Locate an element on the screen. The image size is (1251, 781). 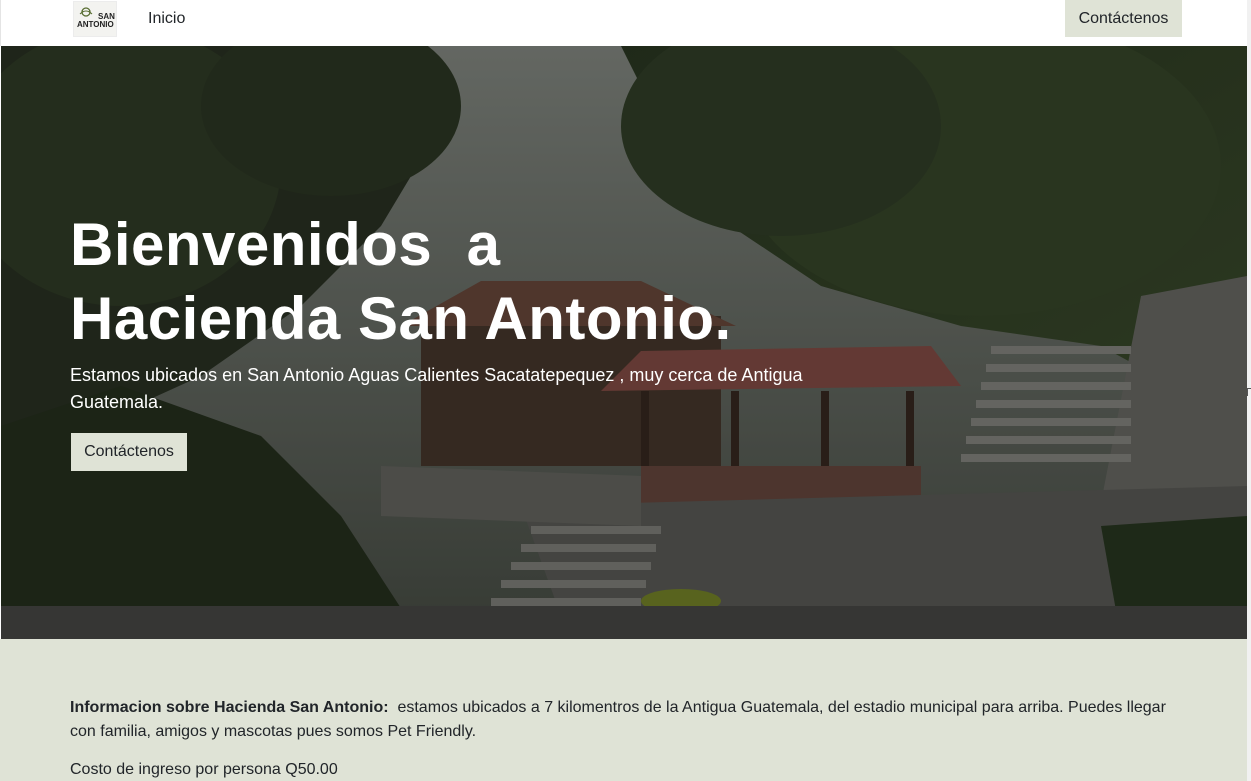
hacienda-logo: SAN ANTONIO is located at coordinates (95, 19).